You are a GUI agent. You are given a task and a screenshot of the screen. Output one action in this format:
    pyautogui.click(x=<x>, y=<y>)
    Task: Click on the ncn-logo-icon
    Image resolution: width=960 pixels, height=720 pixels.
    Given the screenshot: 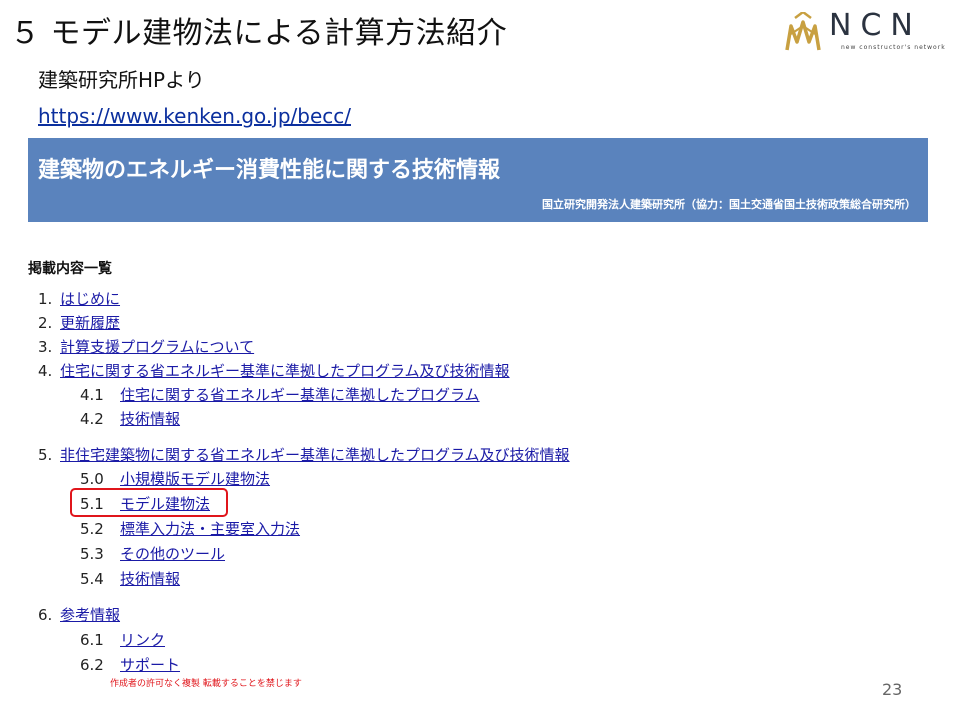 What is the action you would take?
    pyautogui.click(x=803, y=31)
    